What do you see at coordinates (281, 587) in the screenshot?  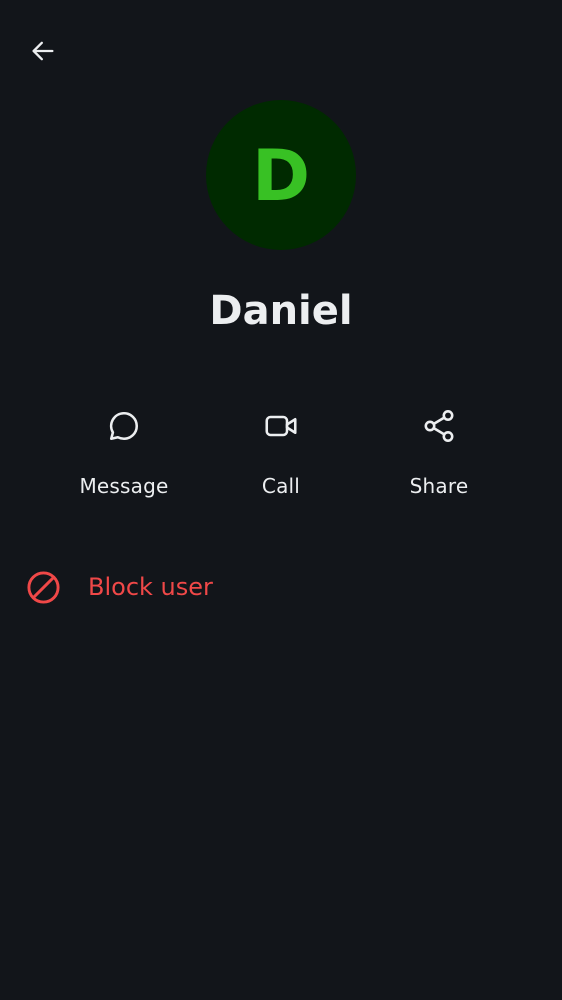 I see `block-user-button: Block user` at bounding box center [281, 587].